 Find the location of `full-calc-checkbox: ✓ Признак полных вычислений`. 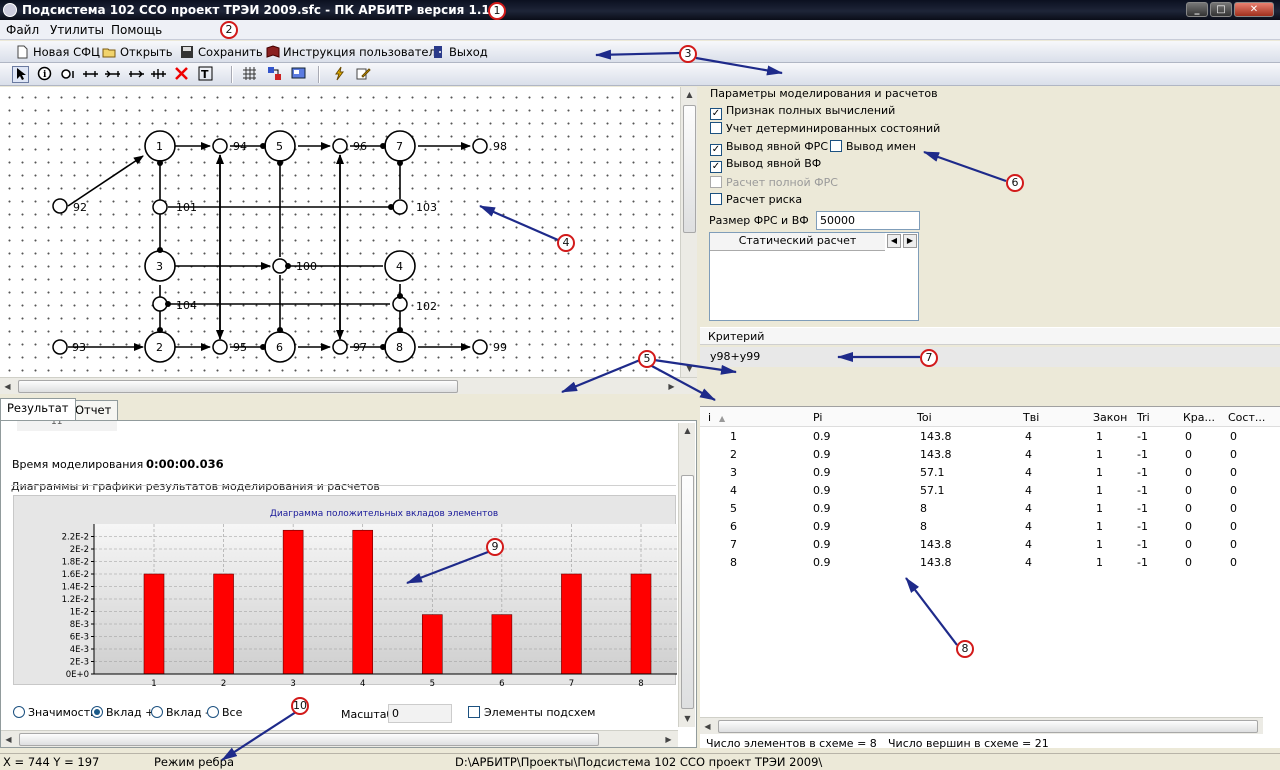

full-calc-checkbox: ✓ Признак полных вычислений is located at coordinates (802, 112).